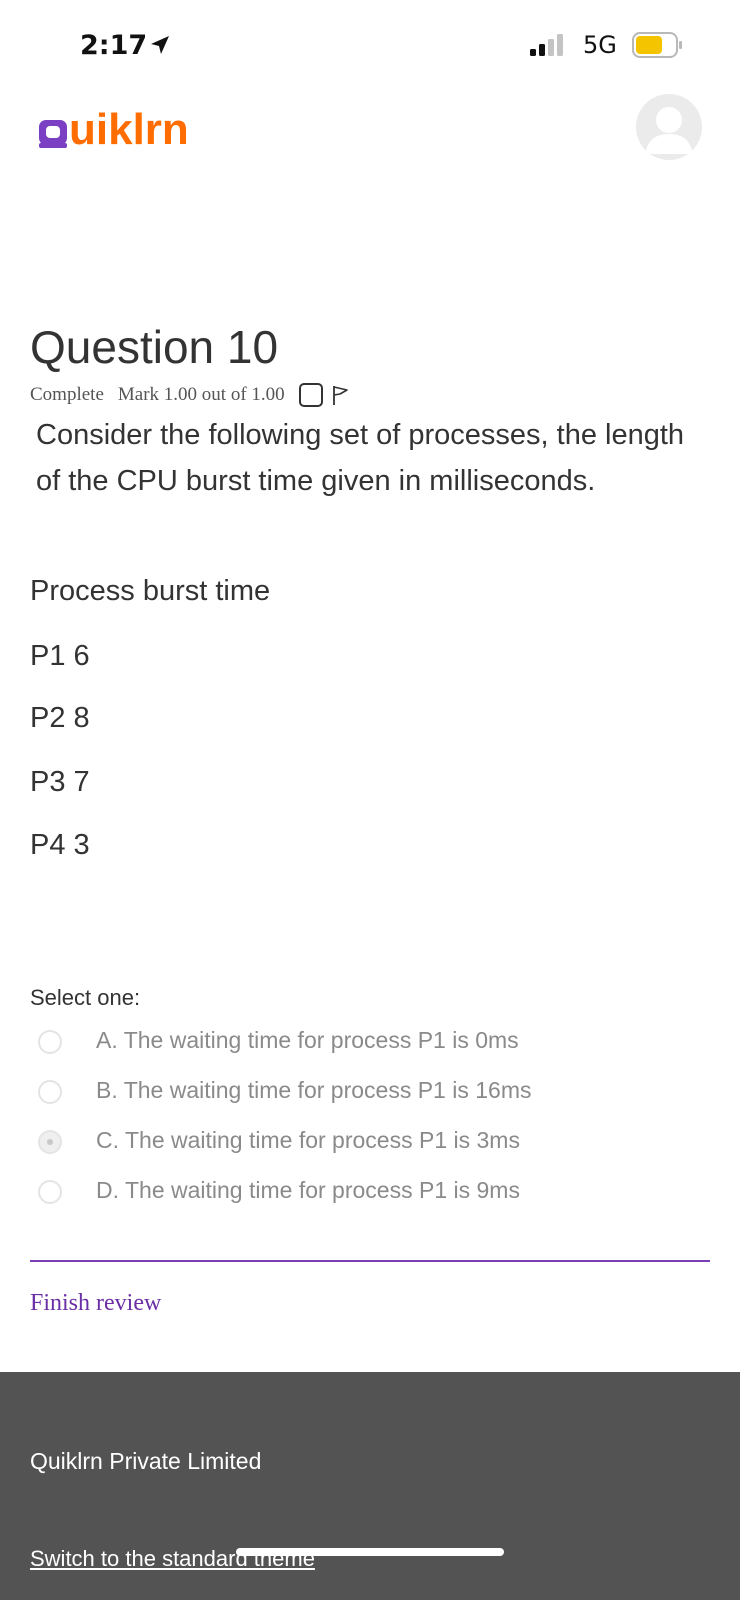  I want to click on logo-text: uiklrn, so click(129, 129).